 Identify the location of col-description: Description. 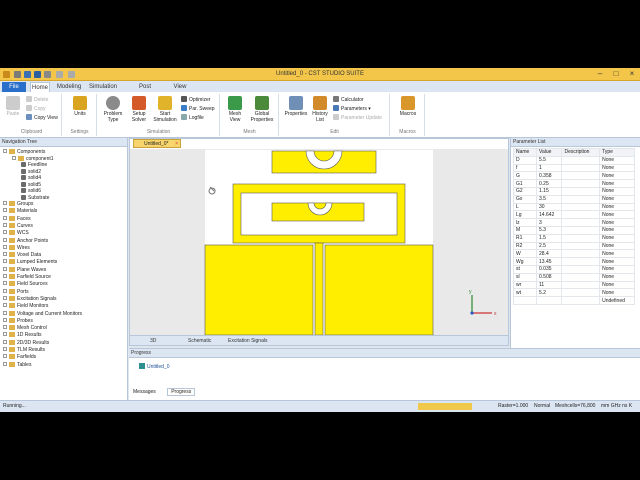
(581, 152).